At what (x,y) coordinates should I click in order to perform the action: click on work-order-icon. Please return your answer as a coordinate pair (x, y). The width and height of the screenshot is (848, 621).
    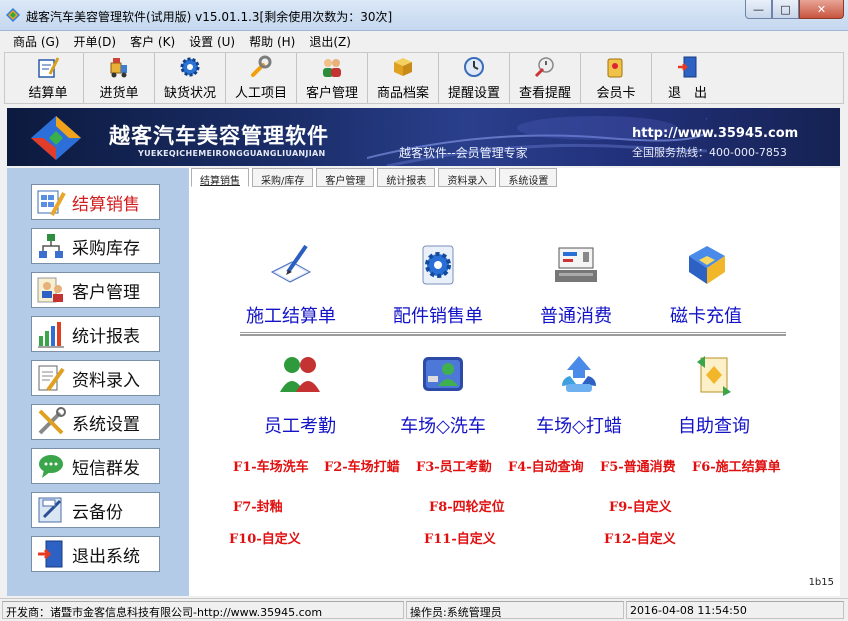
    Looking at the image, I should click on (291, 263).